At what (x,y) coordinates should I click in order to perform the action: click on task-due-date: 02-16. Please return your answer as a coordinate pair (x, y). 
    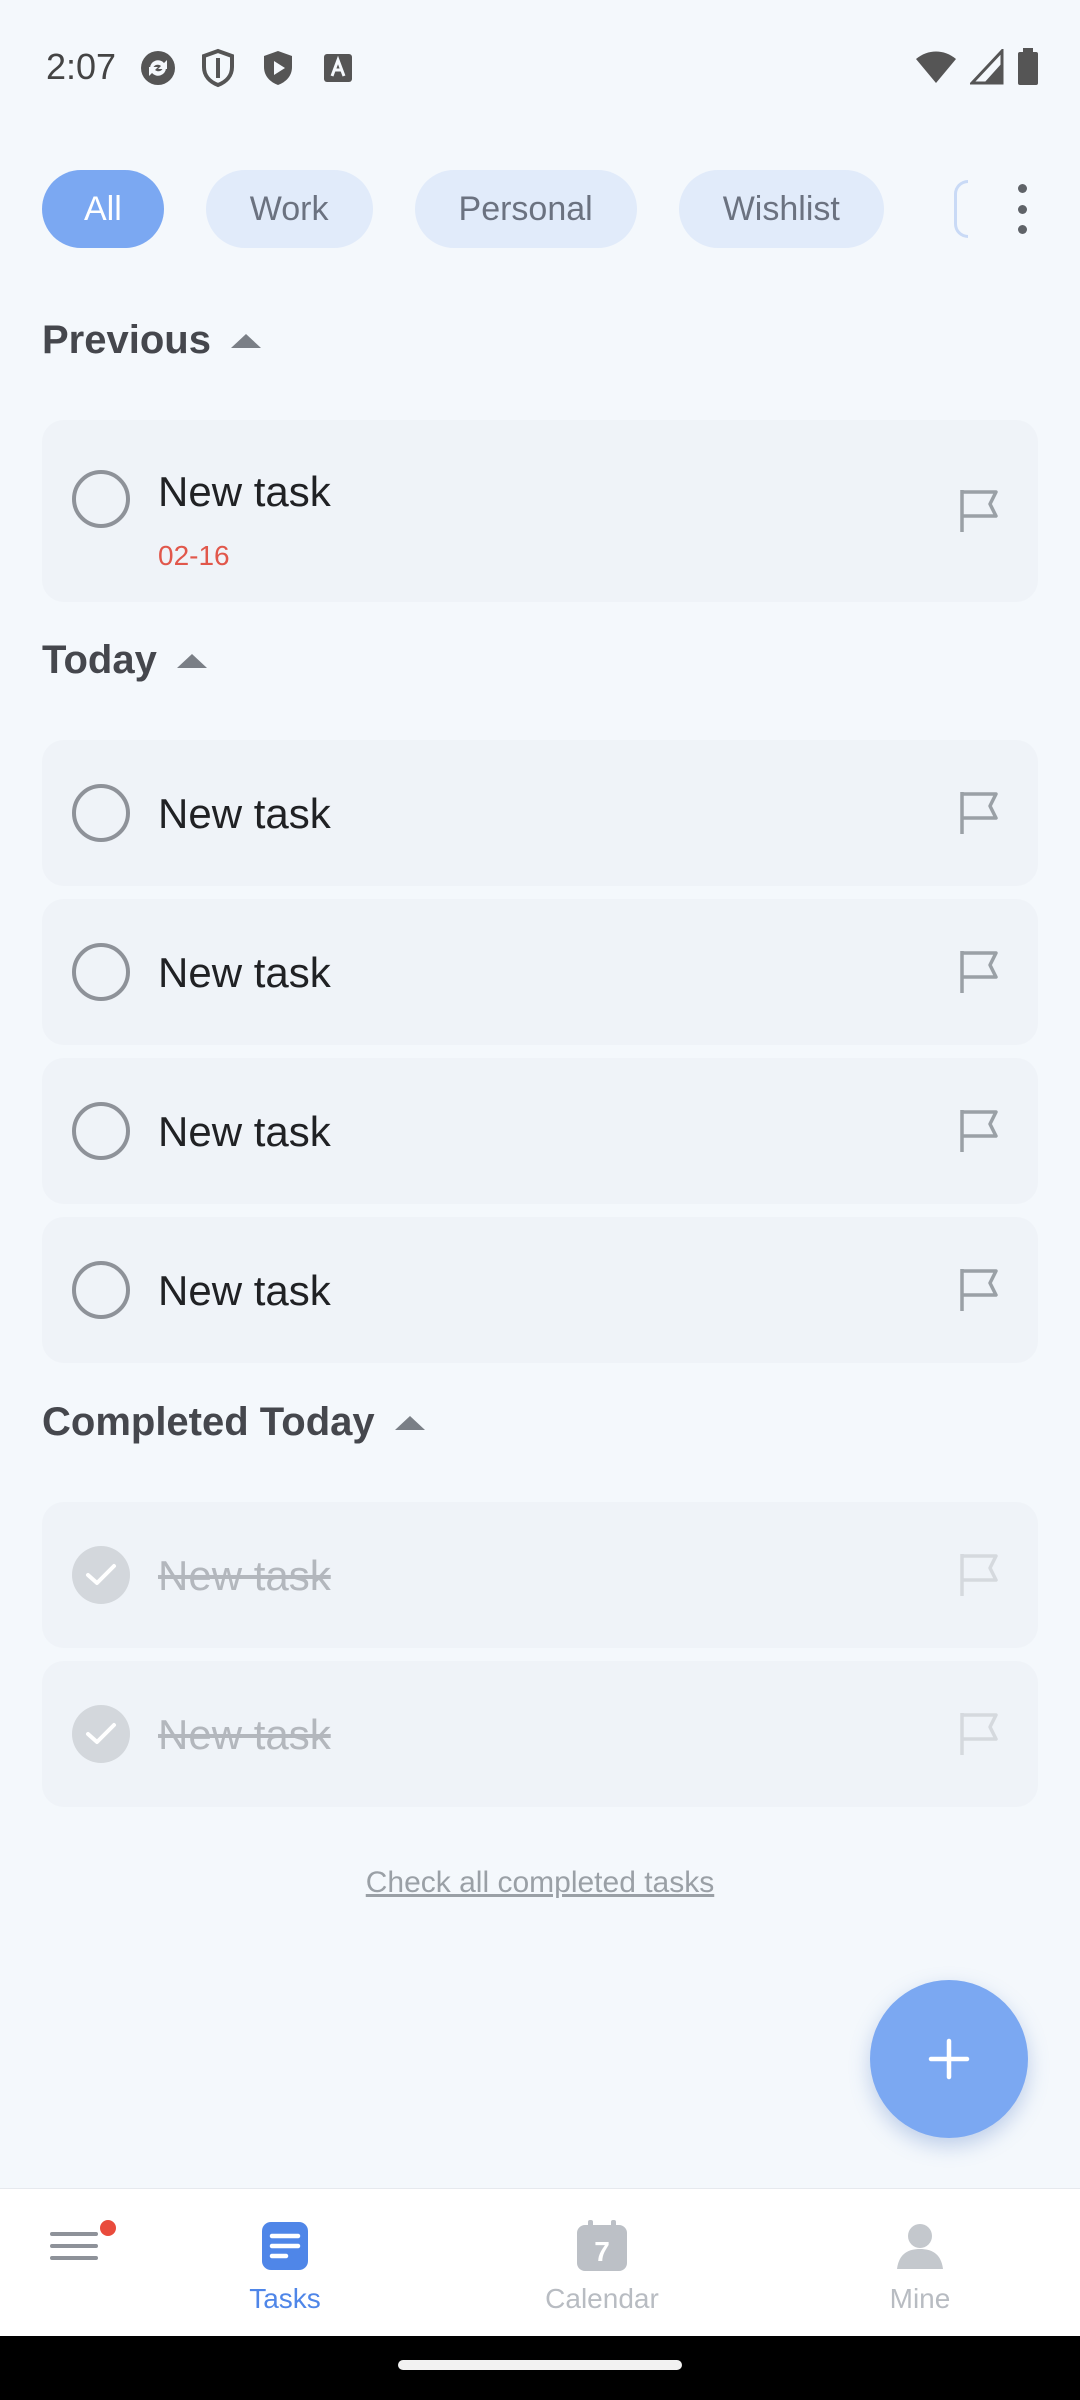
    Looking at the image, I should click on (194, 555).